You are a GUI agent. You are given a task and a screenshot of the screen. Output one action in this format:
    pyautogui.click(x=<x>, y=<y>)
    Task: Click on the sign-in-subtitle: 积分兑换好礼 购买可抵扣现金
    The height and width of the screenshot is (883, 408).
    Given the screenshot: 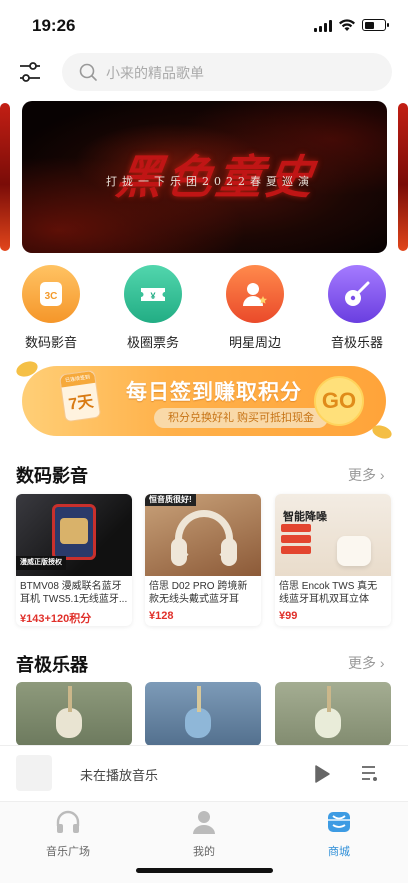 What is the action you would take?
    pyautogui.click(x=241, y=418)
    